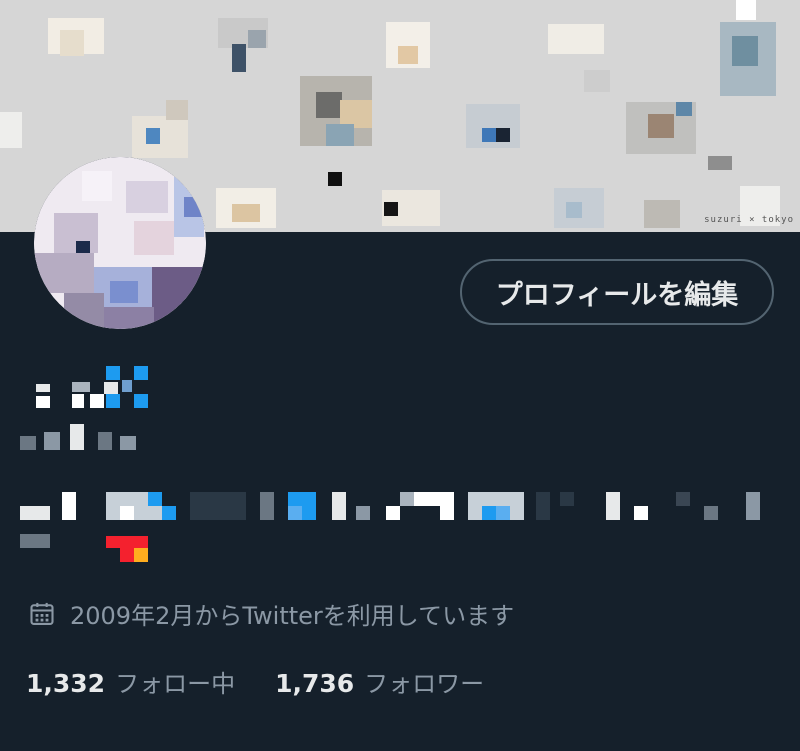 Image resolution: width=800 pixels, height=751 pixels. I want to click on profile-bio, so click(395, 528).